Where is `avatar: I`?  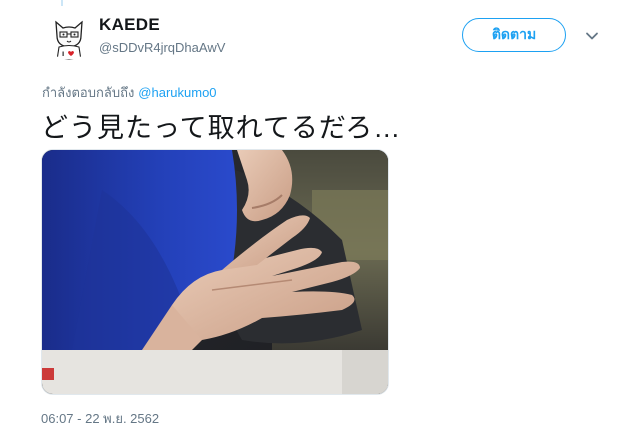
avatar: I is located at coordinates (69, 38).